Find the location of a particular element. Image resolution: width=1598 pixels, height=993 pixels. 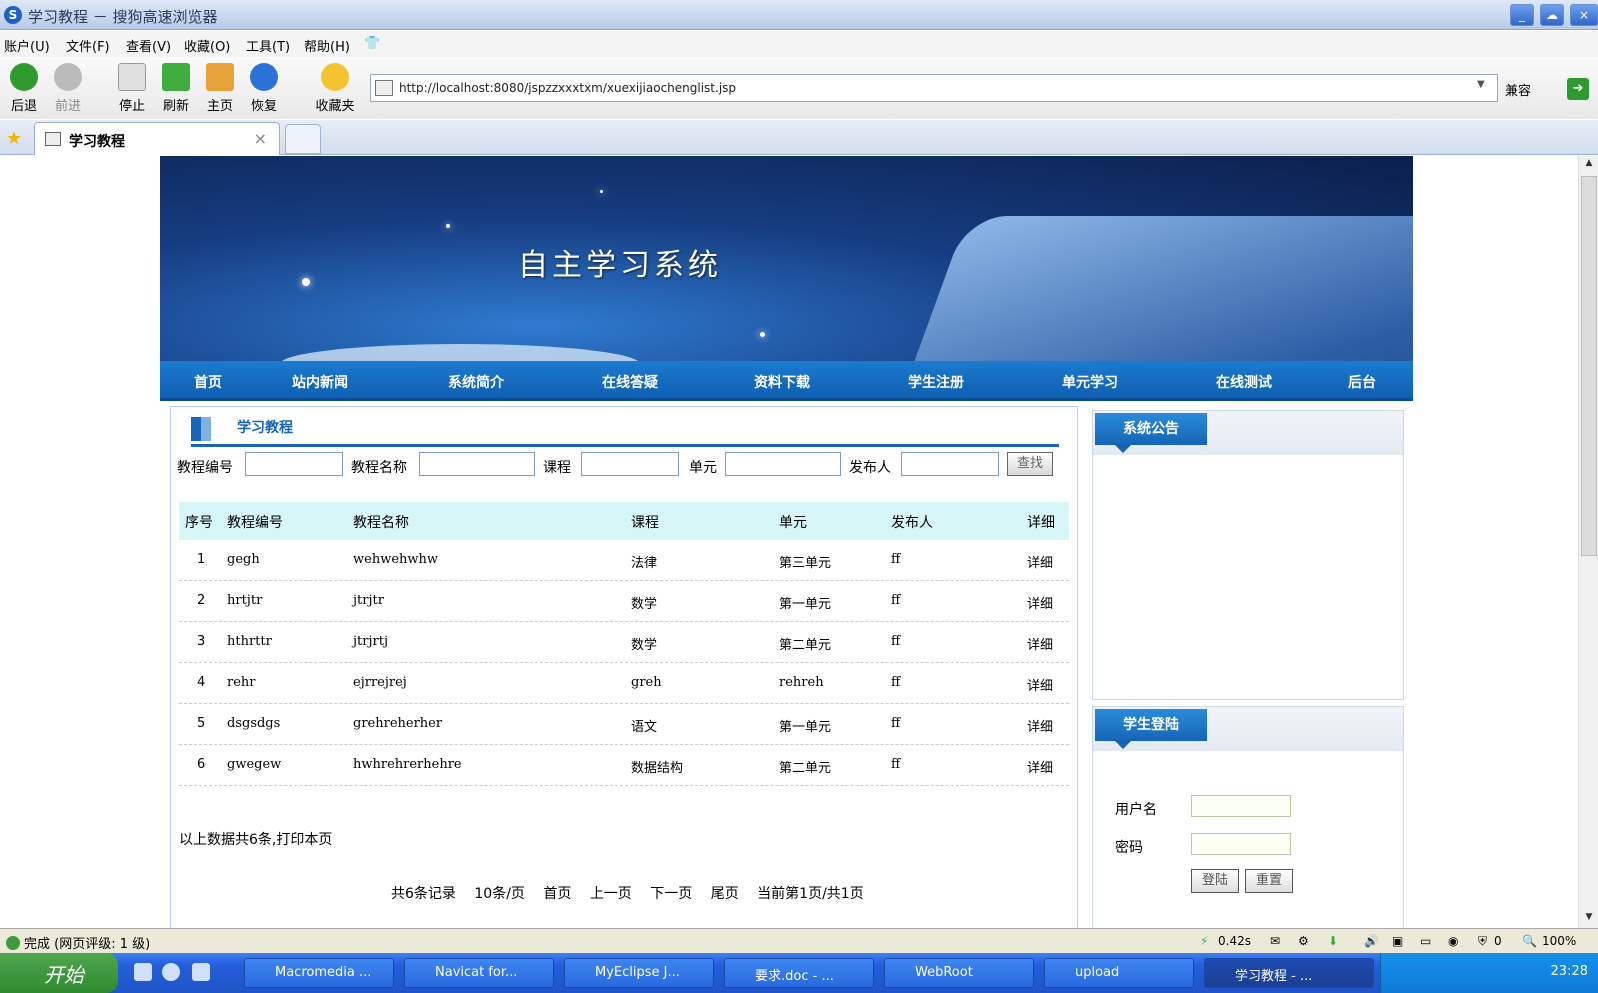

favorite-star-icon: ★ is located at coordinates (14, 138).